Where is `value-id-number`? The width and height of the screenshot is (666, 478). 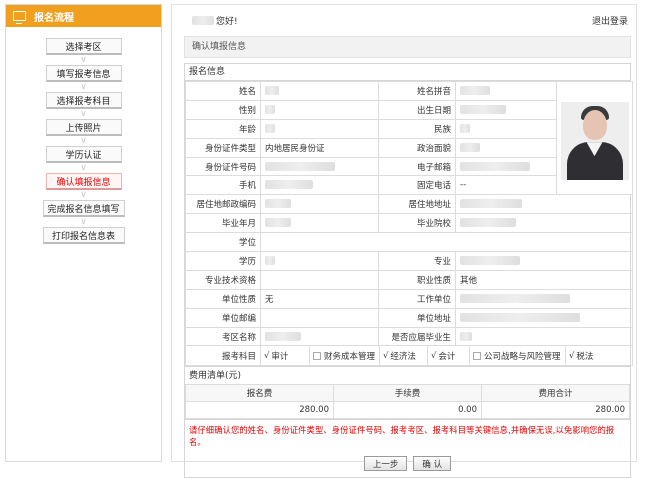 value-id-number is located at coordinates (319, 166).